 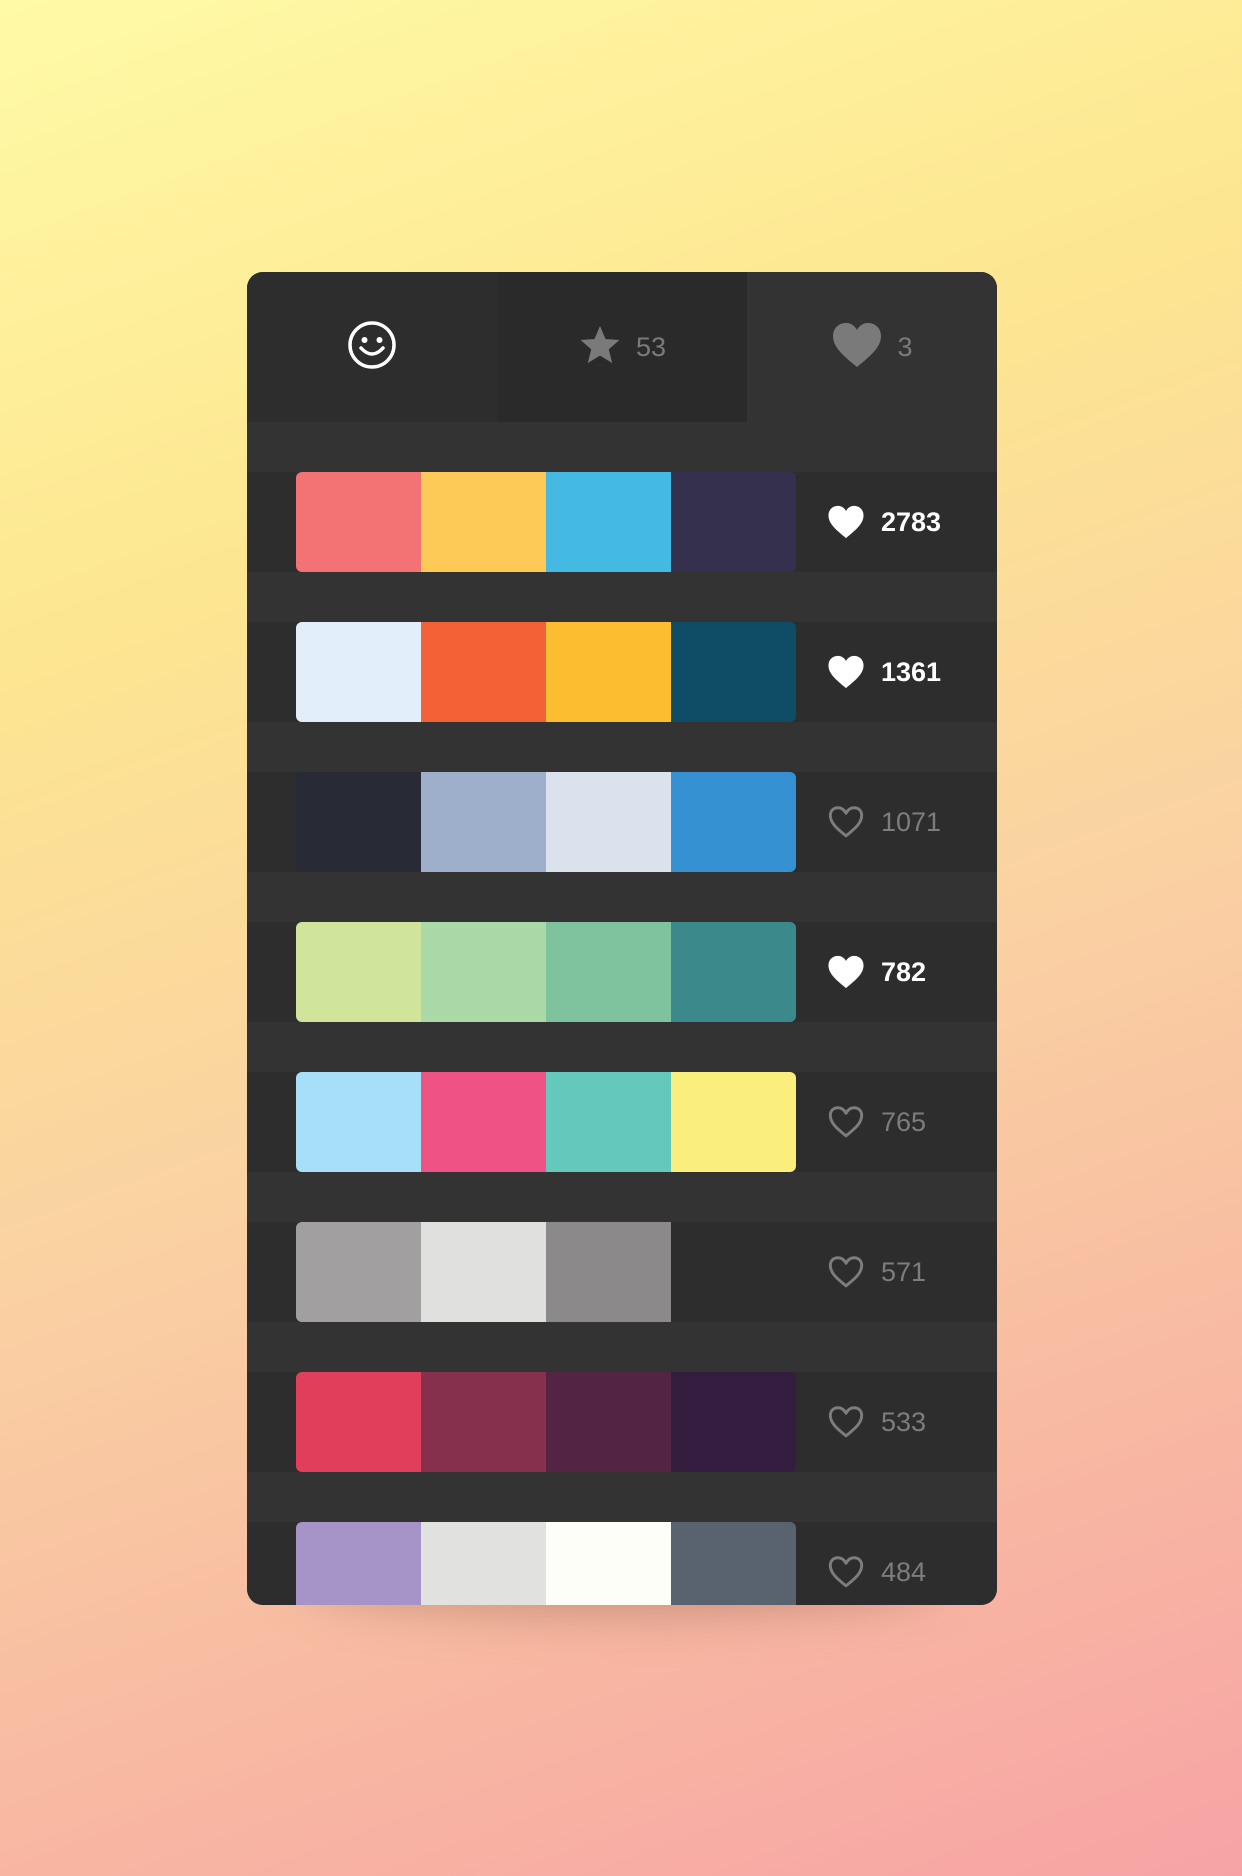 I want to click on palette-row: 484, so click(x=622, y=1563).